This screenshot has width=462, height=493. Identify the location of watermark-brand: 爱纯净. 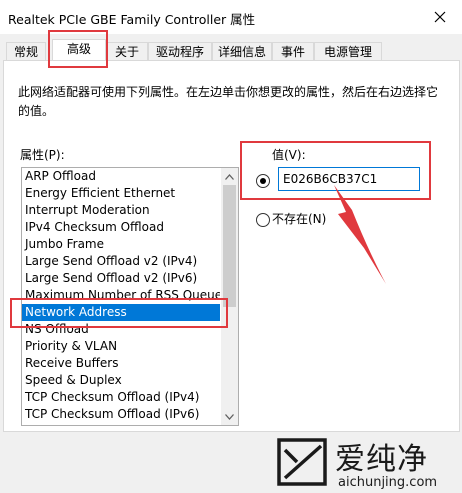
(381, 459).